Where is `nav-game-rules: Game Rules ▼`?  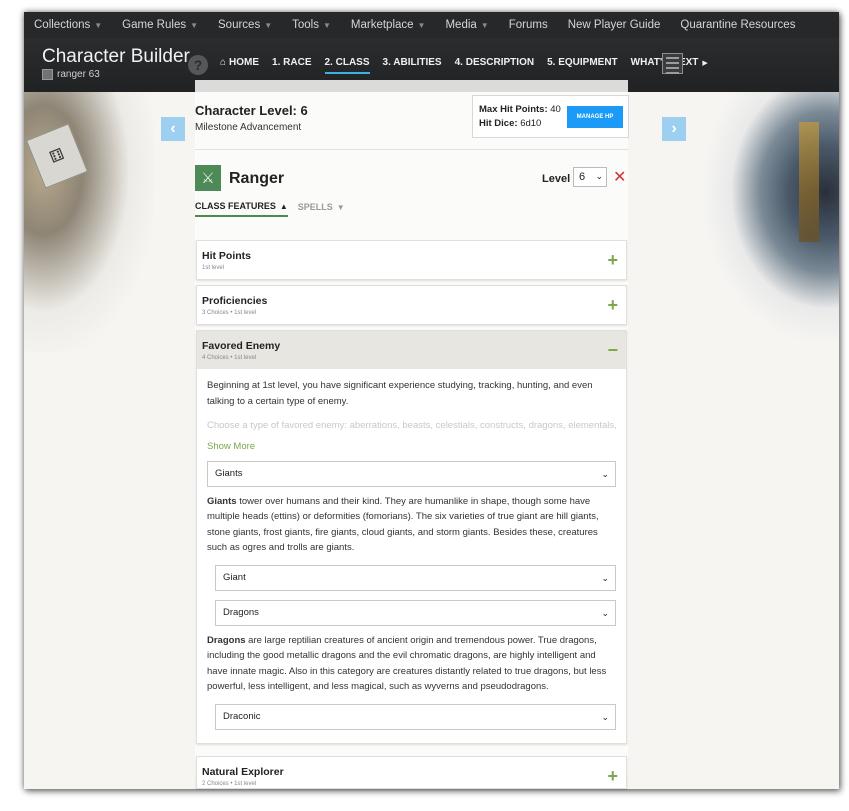 nav-game-rules: Game Rules ▼ is located at coordinates (160, 25).